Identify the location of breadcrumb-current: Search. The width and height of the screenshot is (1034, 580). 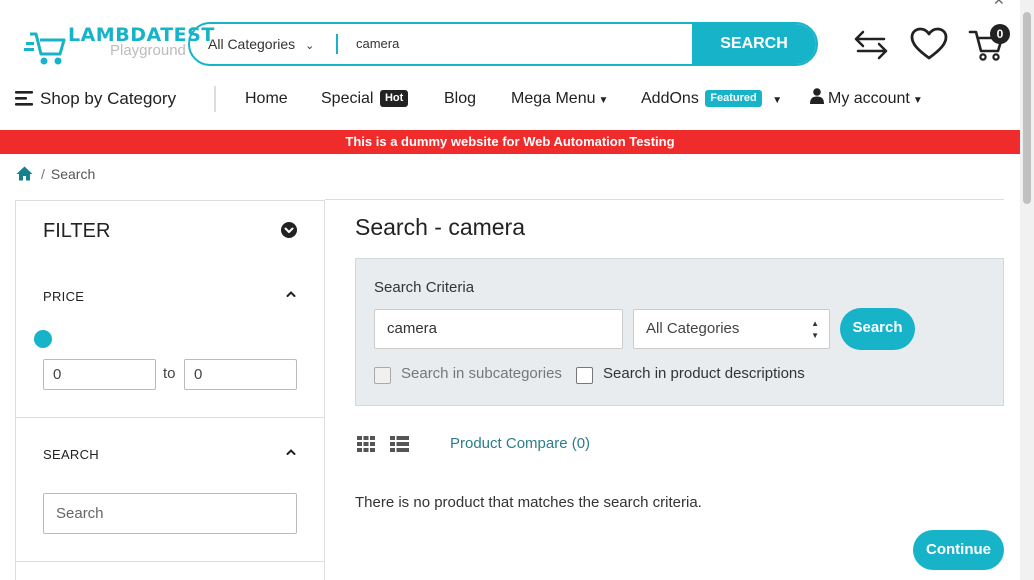
(73, 174).